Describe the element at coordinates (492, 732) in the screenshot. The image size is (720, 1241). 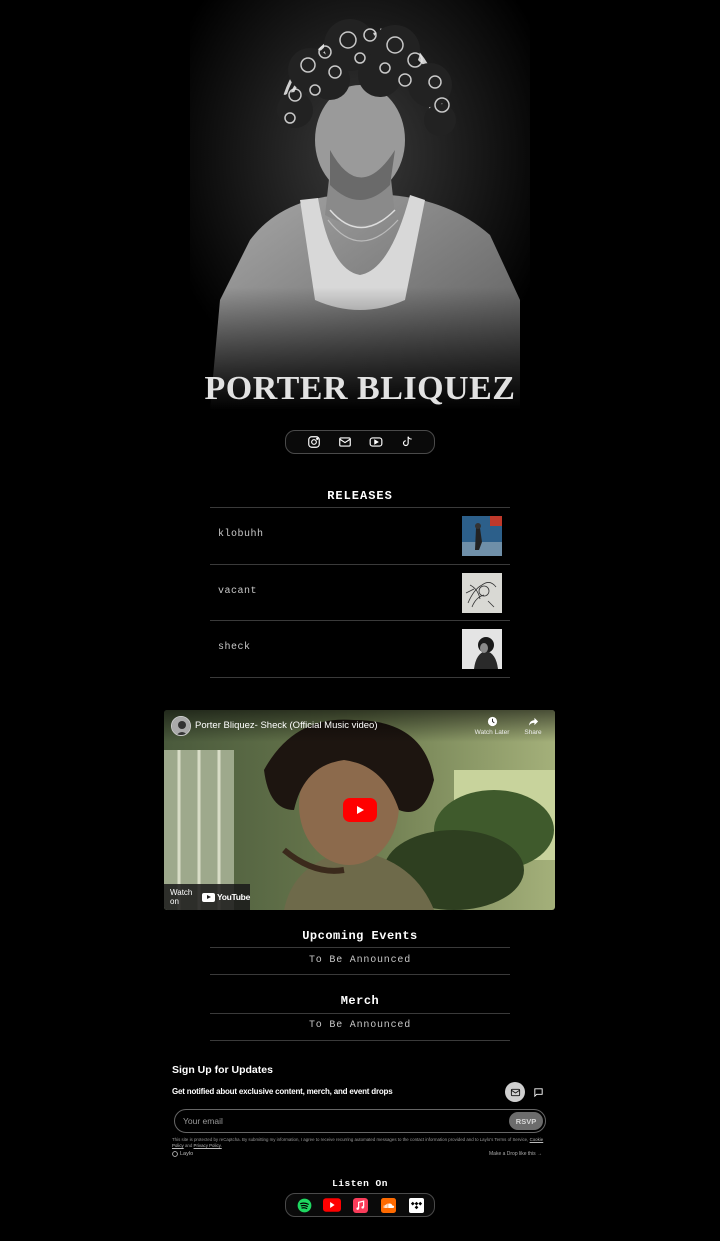
I see `watch-later-label: Watch Later` at that location.